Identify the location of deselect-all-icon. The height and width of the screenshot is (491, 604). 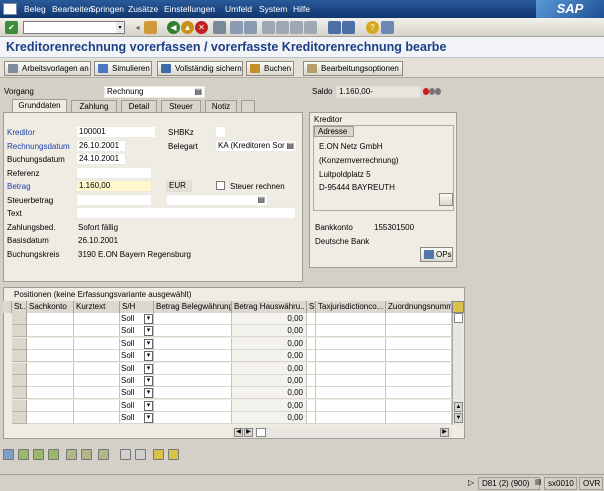
(38, 454).